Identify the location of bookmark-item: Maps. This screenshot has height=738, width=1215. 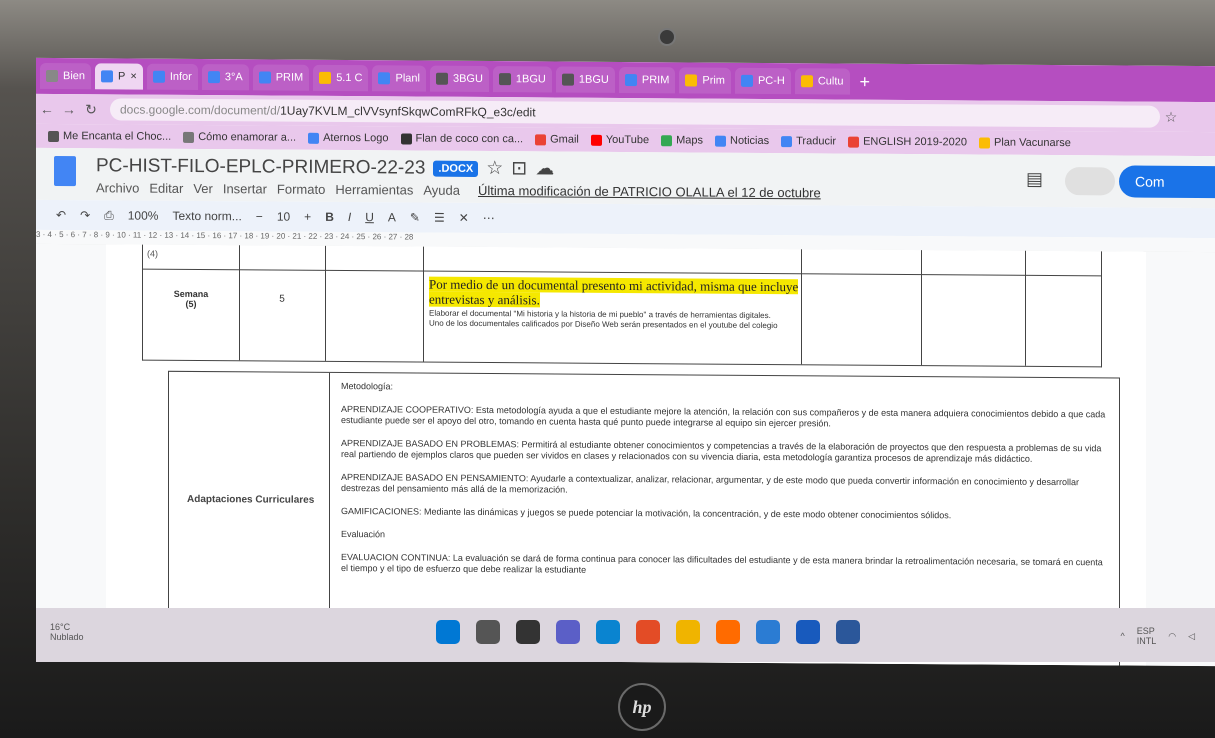
(682, 140).